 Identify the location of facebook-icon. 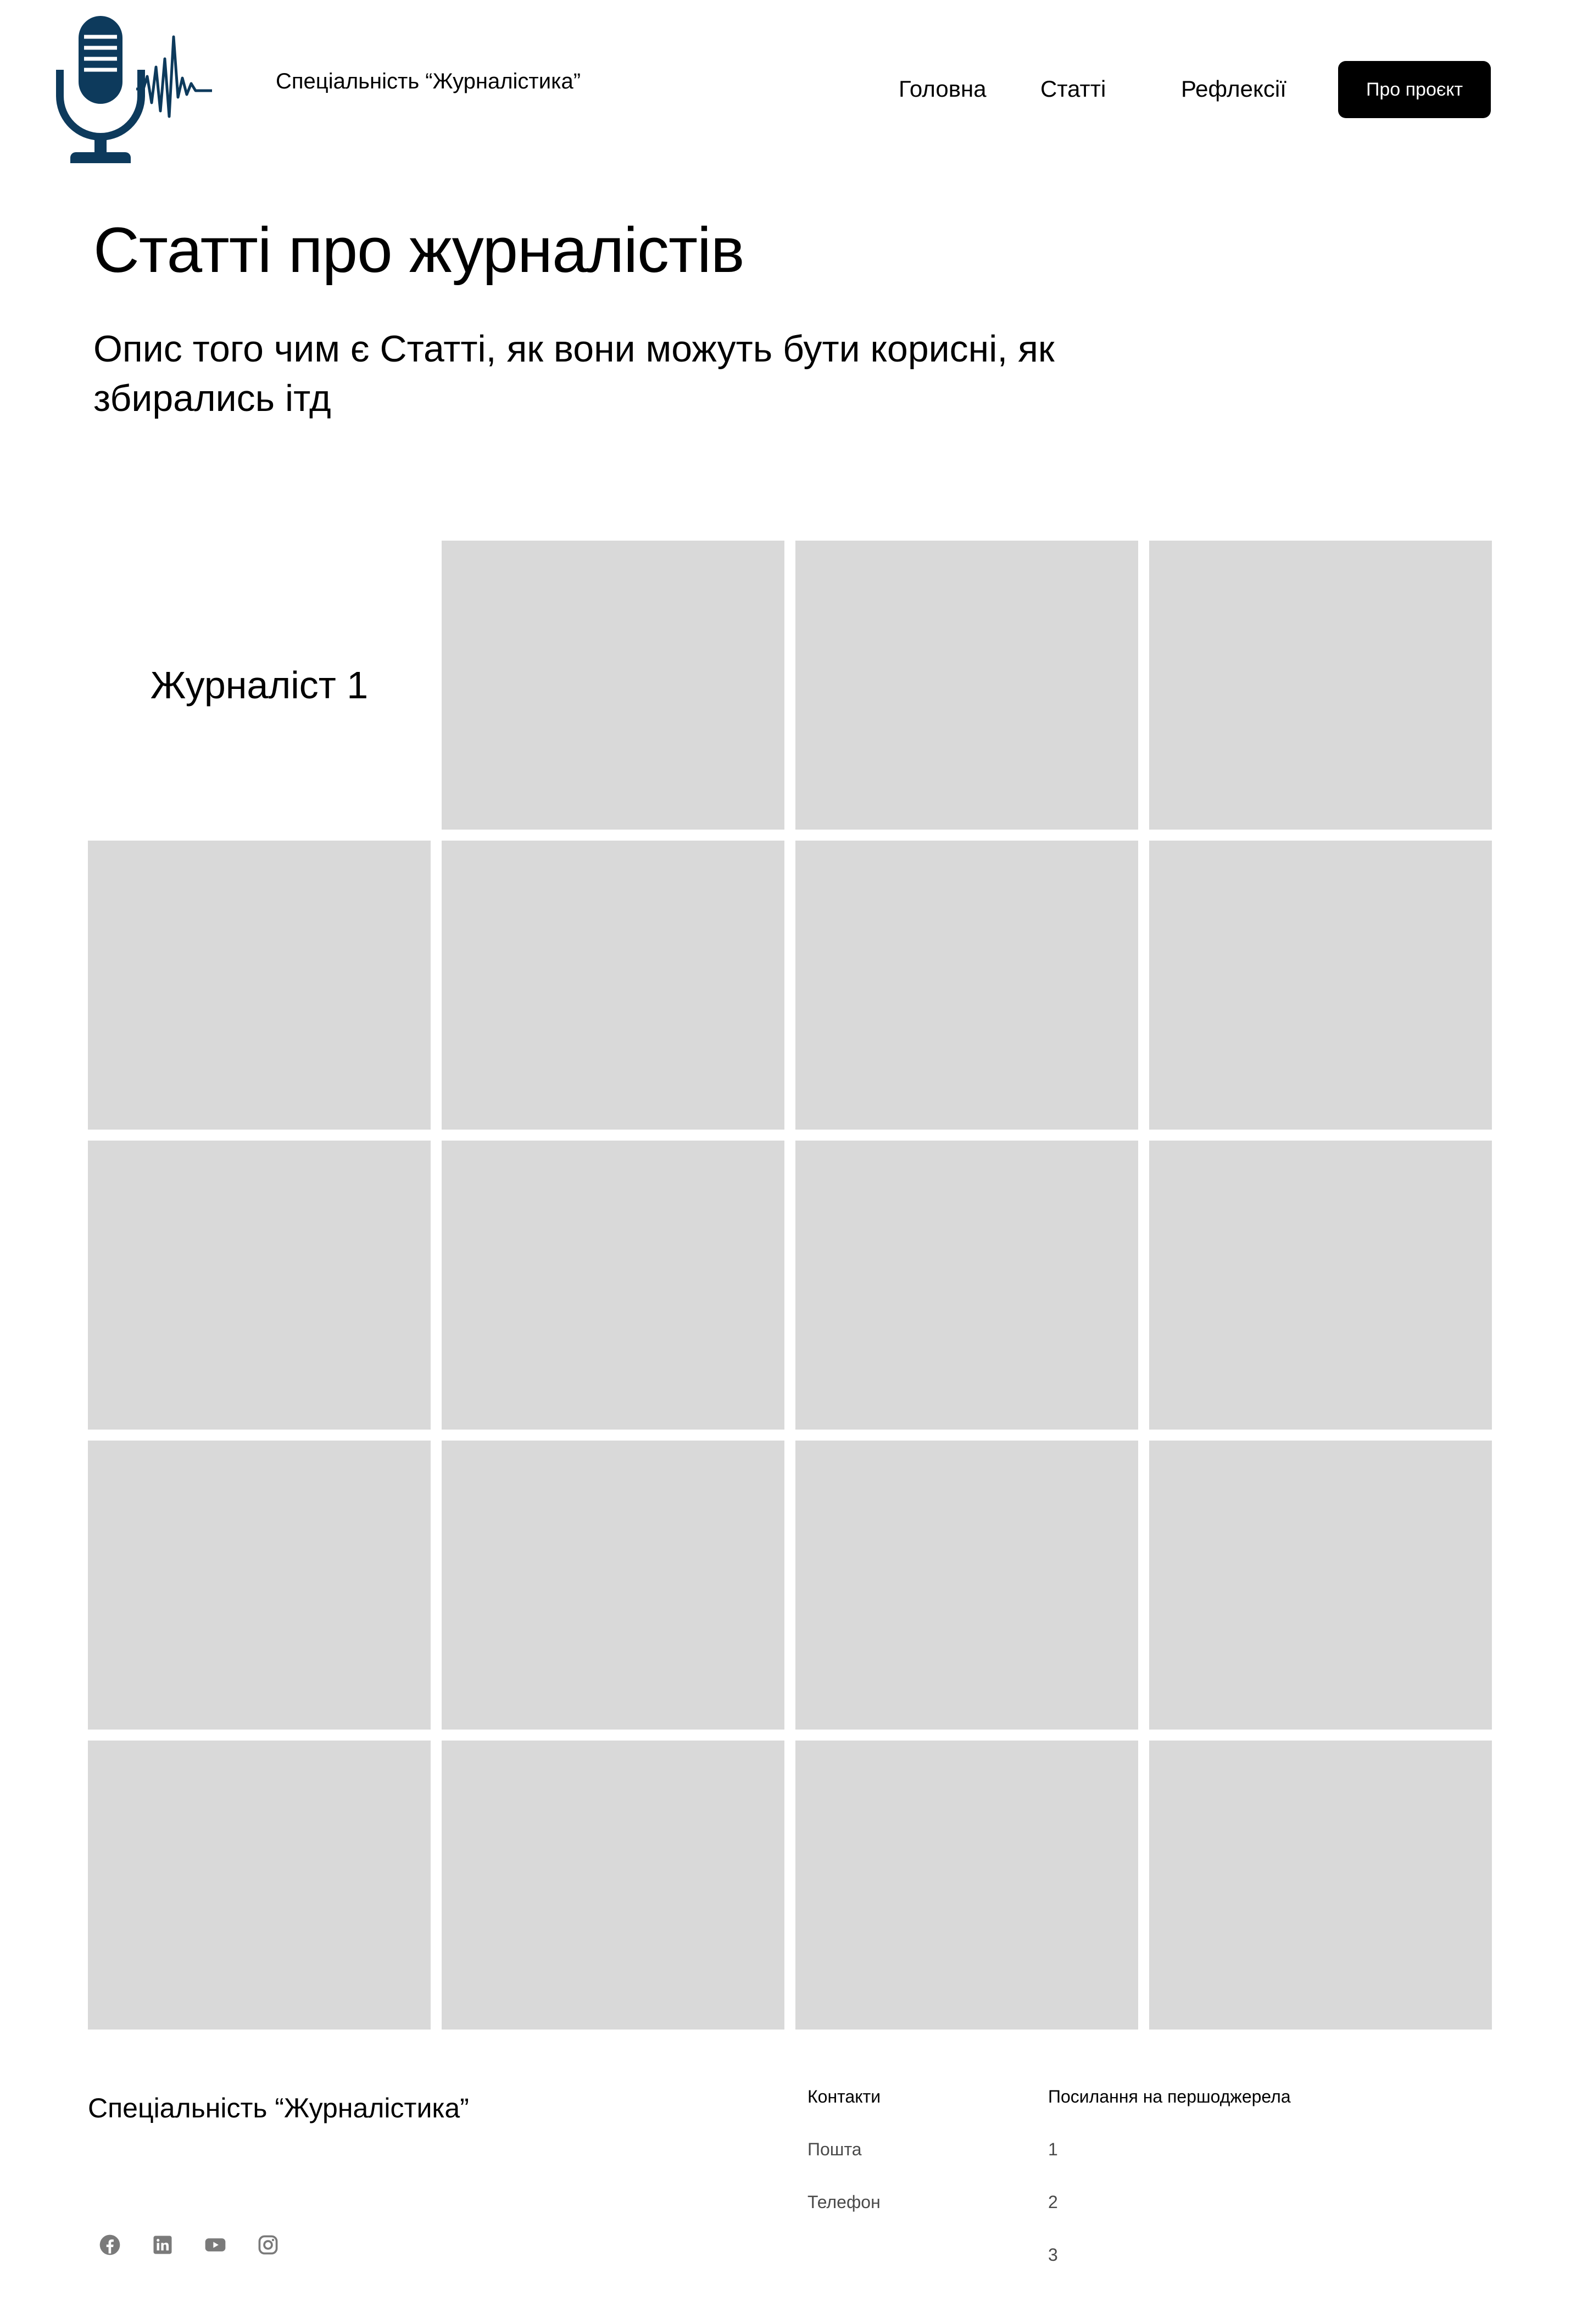
(110, 2244).